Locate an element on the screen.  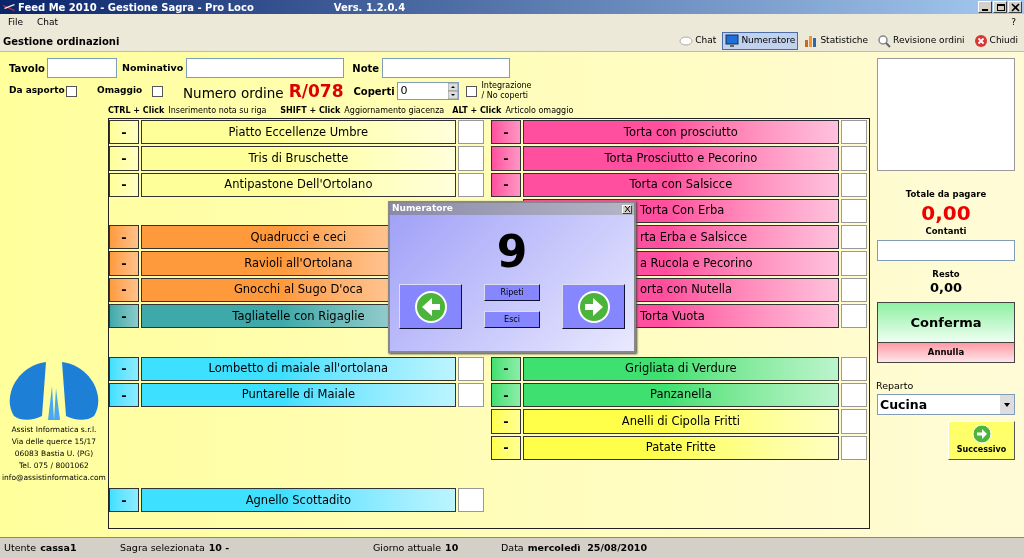
menu-item: Chat is located at coordinates (48, 22).